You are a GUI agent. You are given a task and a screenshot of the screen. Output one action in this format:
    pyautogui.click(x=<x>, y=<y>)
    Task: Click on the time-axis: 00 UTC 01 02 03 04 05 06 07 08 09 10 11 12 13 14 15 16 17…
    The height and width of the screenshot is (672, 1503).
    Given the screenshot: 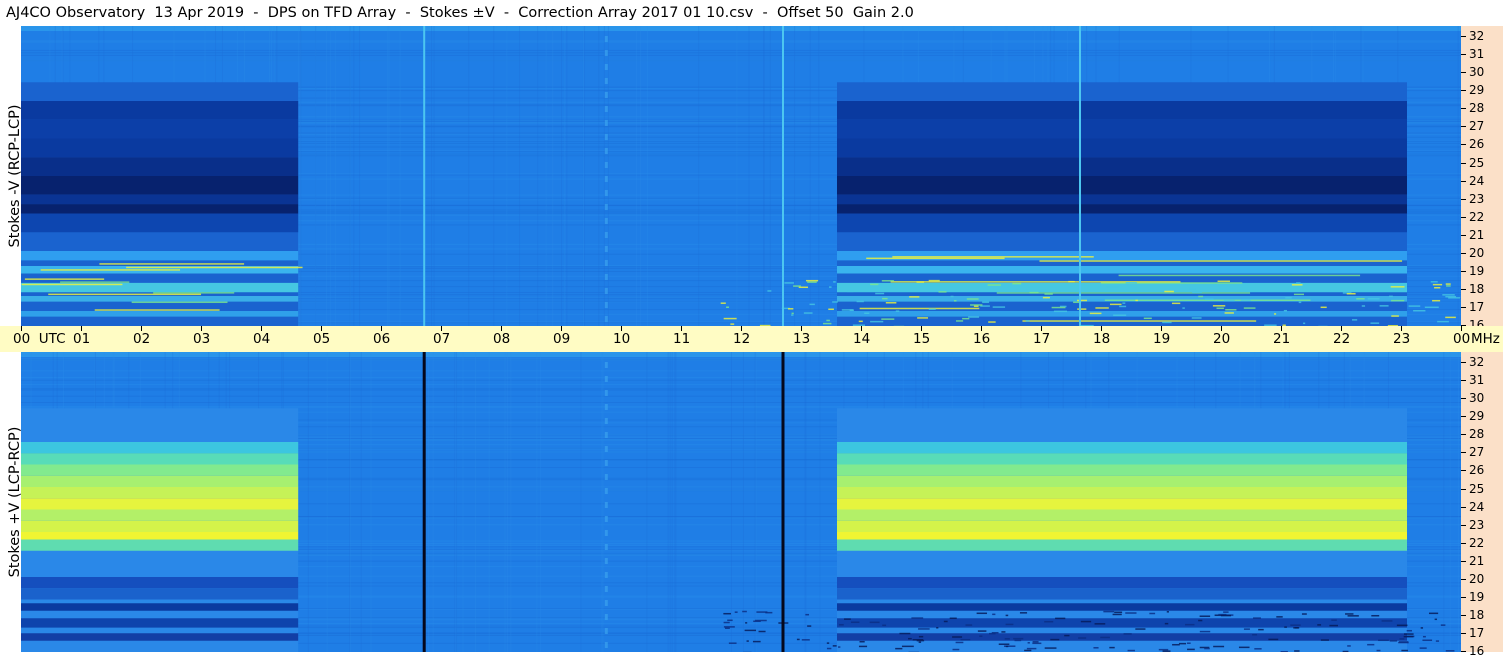 What is the action you would take?
    pyautogui.click(x=751, y=339)
    